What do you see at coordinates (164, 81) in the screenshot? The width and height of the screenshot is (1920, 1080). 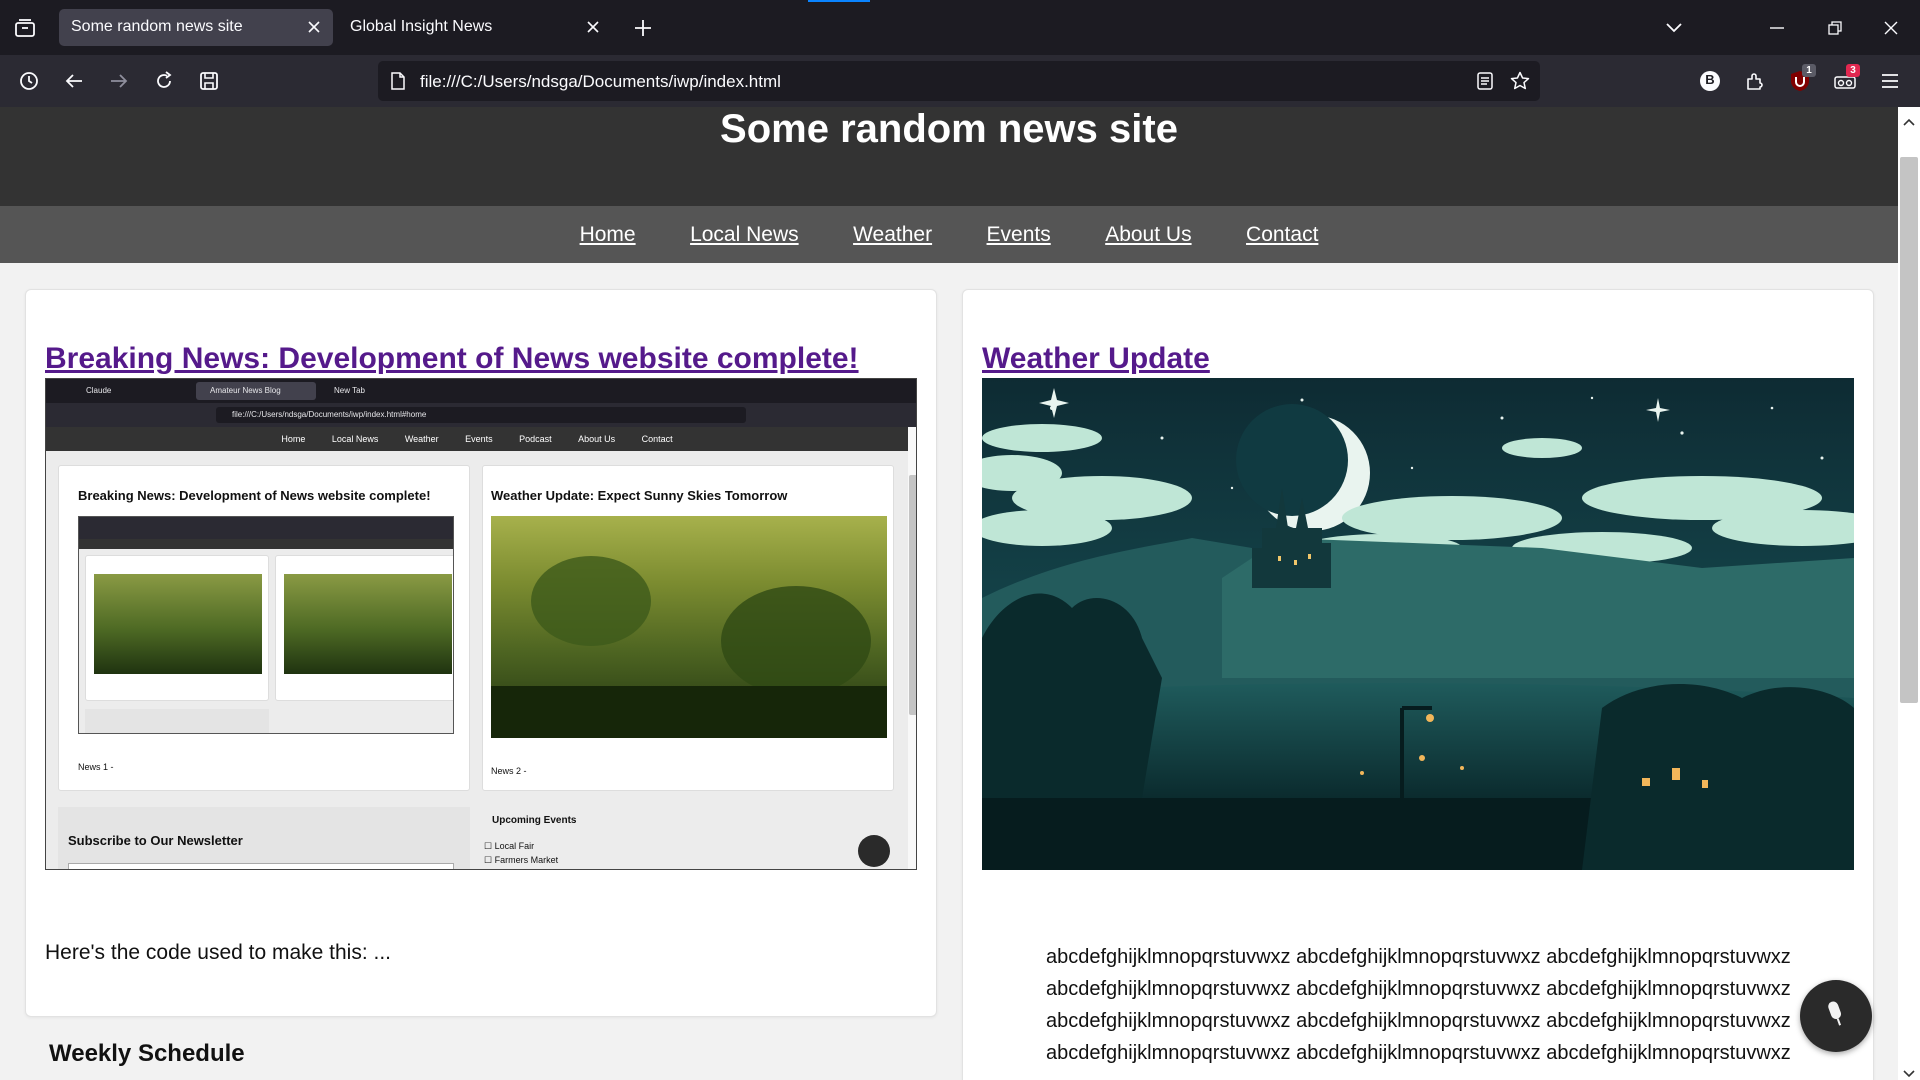 I see `reload-icon` at bounding box center [164, 81].